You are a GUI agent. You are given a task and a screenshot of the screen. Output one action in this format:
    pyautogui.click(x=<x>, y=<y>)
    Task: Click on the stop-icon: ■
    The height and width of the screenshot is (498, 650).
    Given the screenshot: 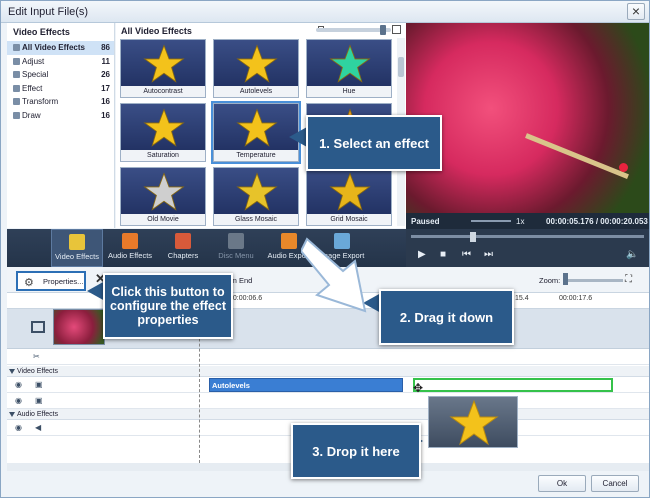 What is the action you would take?
    pyautogui.click(x=443, y=254)
    